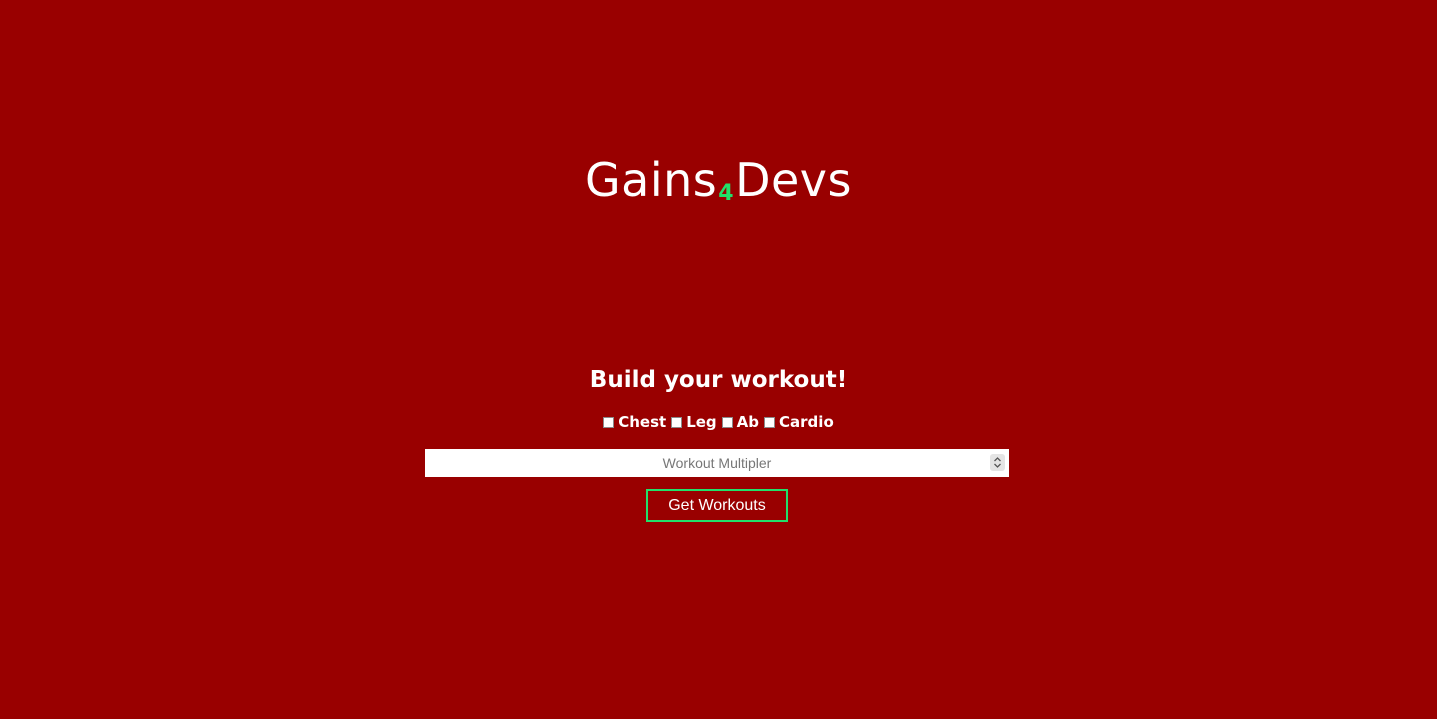  I want to click on option-leg: Leg, so click(694, 422).